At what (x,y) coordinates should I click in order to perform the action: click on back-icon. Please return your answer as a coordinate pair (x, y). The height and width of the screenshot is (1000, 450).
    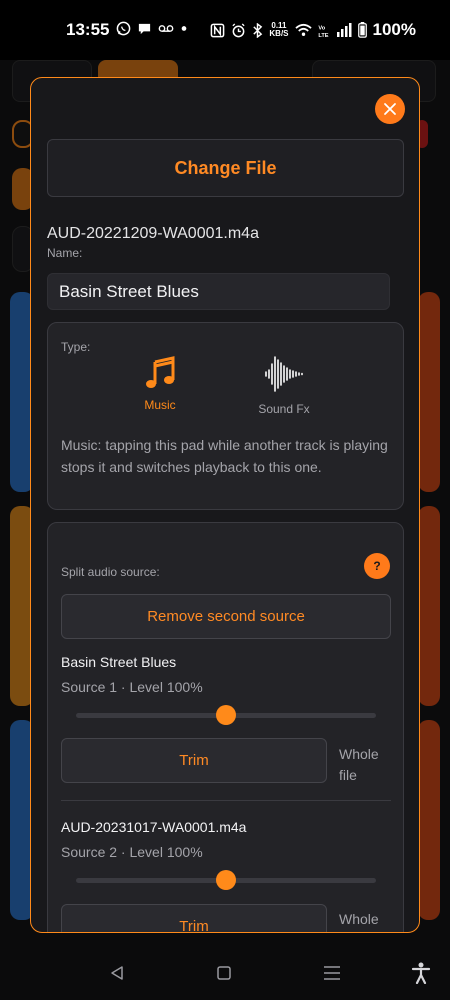
    Looking at the image, I should click on (117, 973).